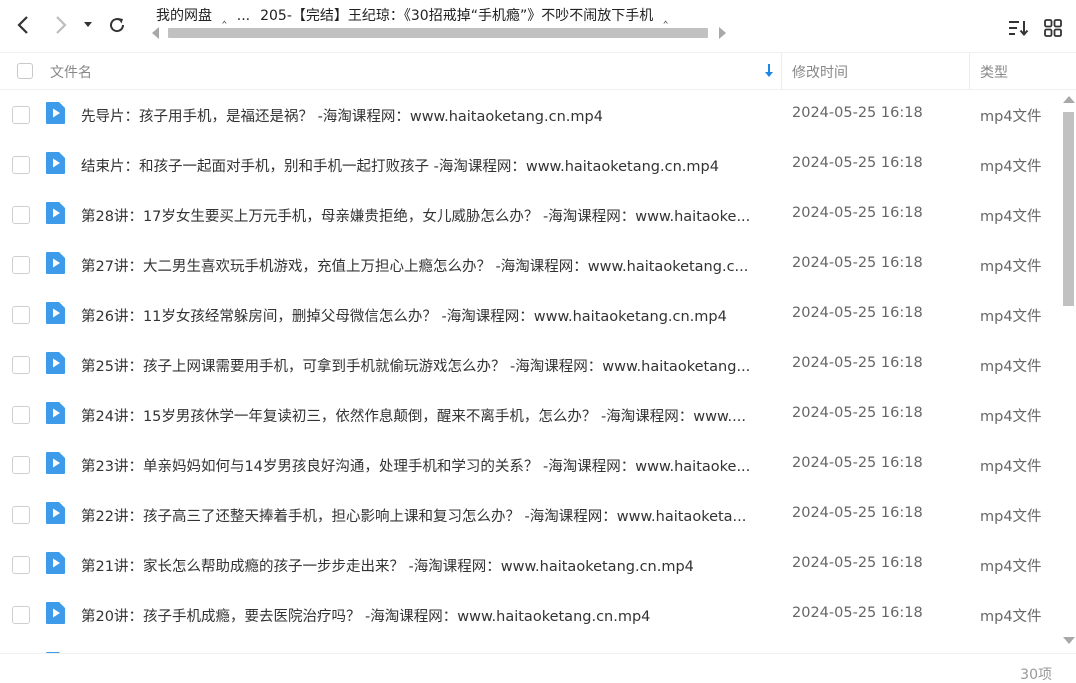  Describe the element at coordinates (820, 72) in the screenshot. I see `column-header-modified-time: 修改时间` at that location.